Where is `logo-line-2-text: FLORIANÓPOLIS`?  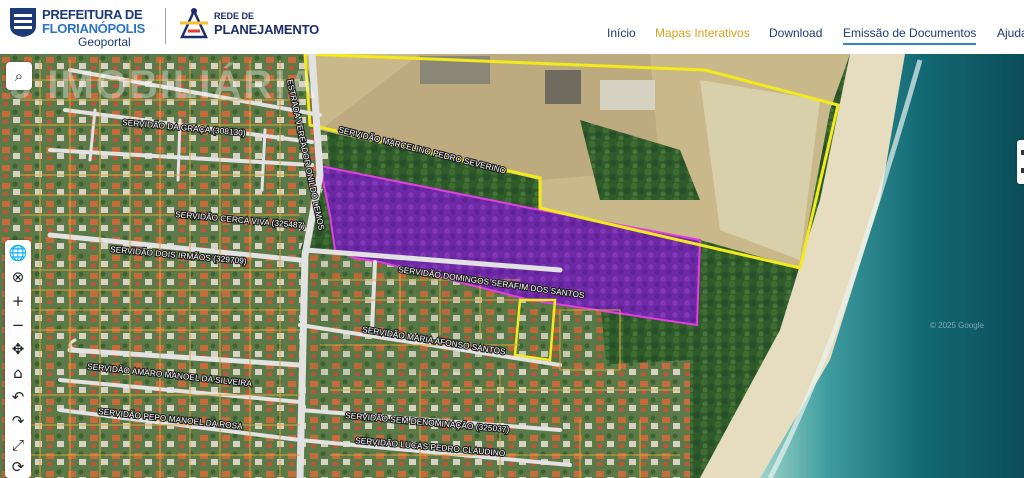 logo-line-2-text: FLORIANÓPOLIS is located at coordinates (93, 28).